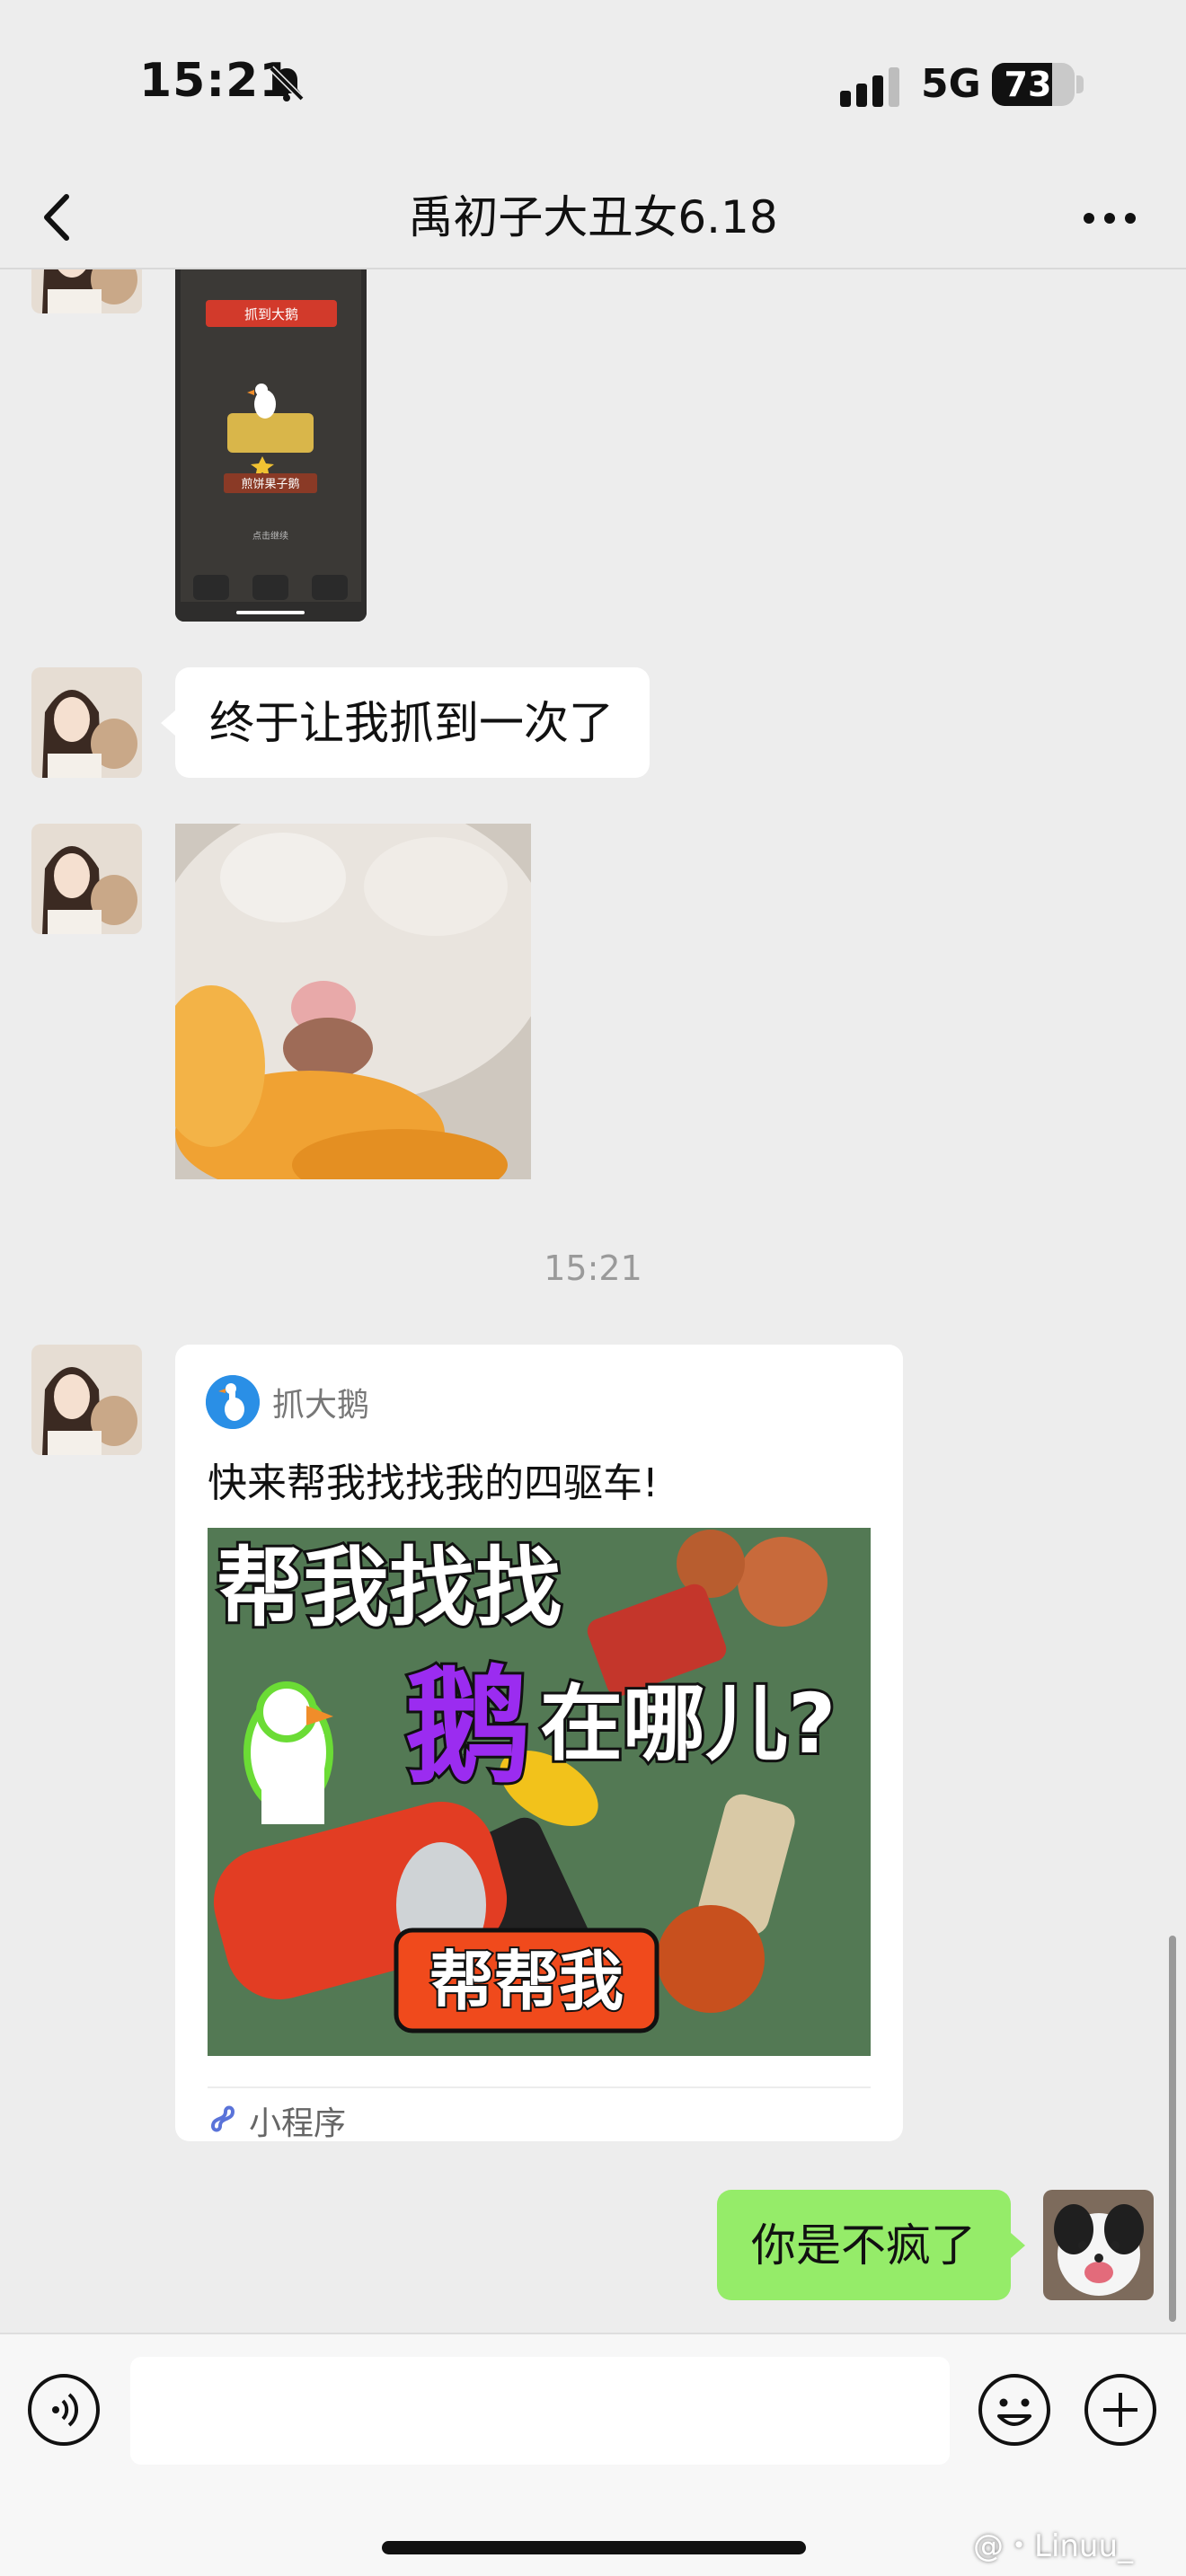  I want to click on message-timestamp: 15:21, so click(593, 1268).